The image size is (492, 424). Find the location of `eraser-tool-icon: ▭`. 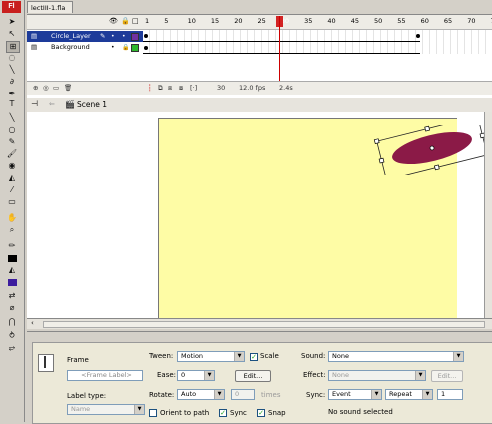

eraser-tool-icon: ▭ is located at coordinates (12, 202).